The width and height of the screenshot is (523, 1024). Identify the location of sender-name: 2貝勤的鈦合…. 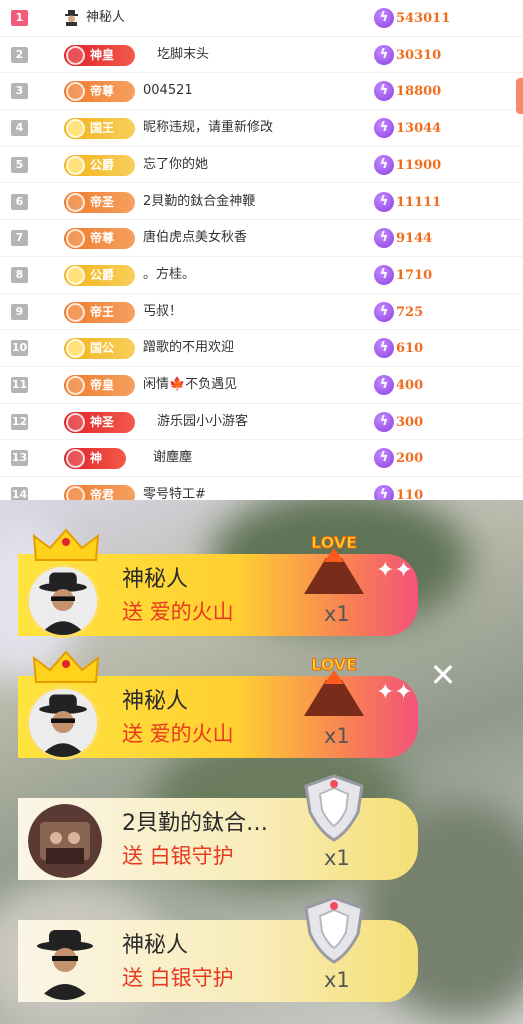
(195, 823).